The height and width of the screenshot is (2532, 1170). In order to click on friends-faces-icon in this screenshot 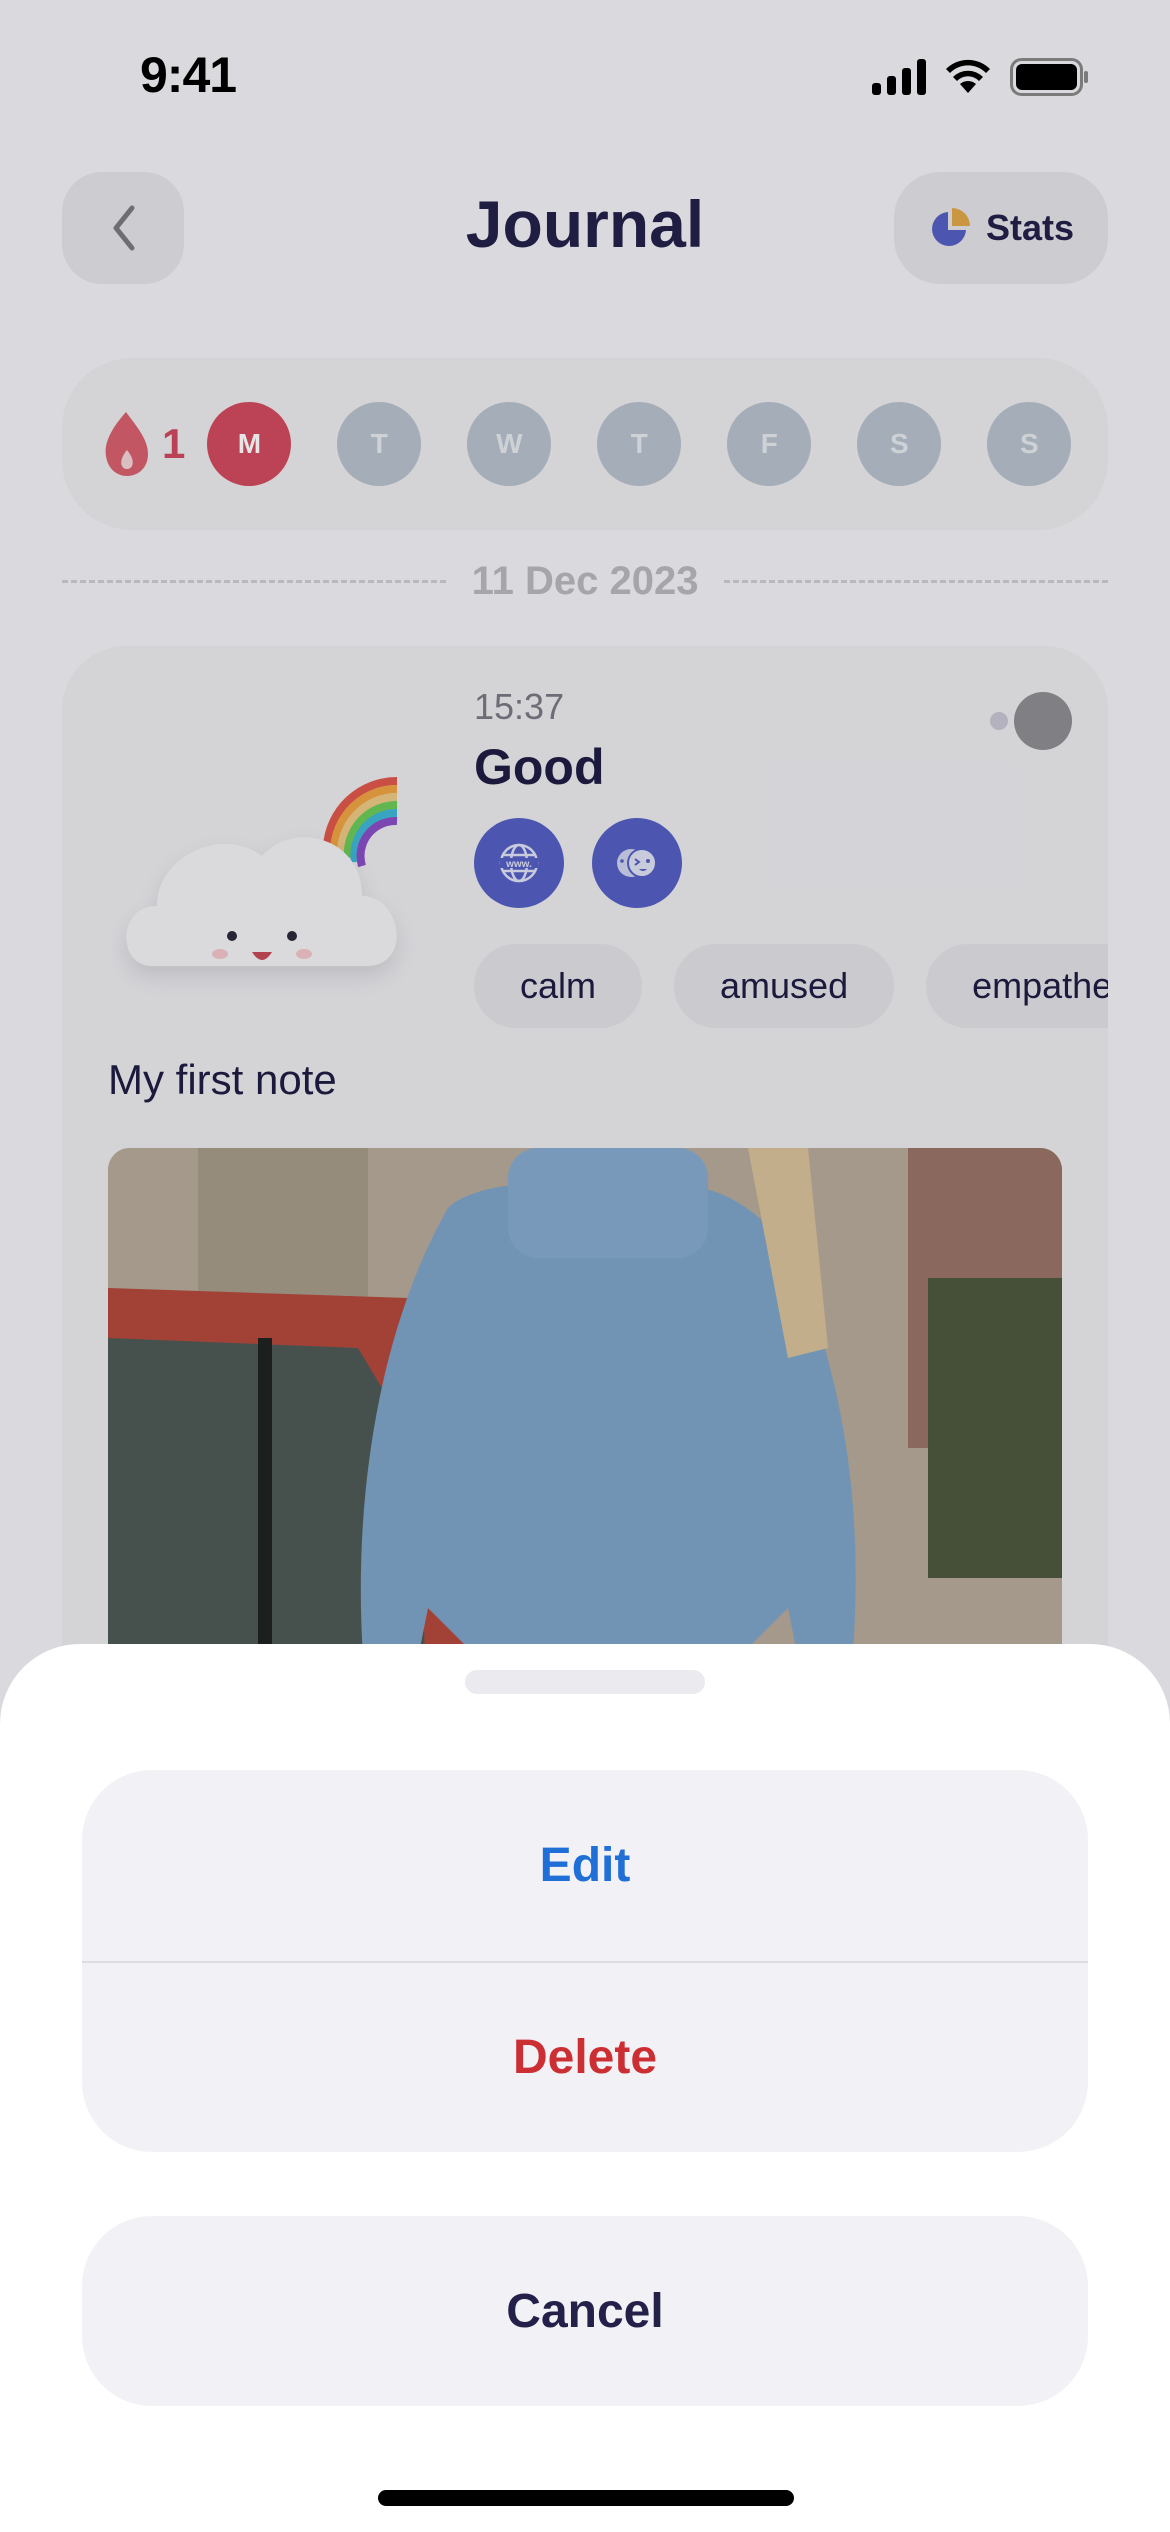, I will do `click(637, 863)`.